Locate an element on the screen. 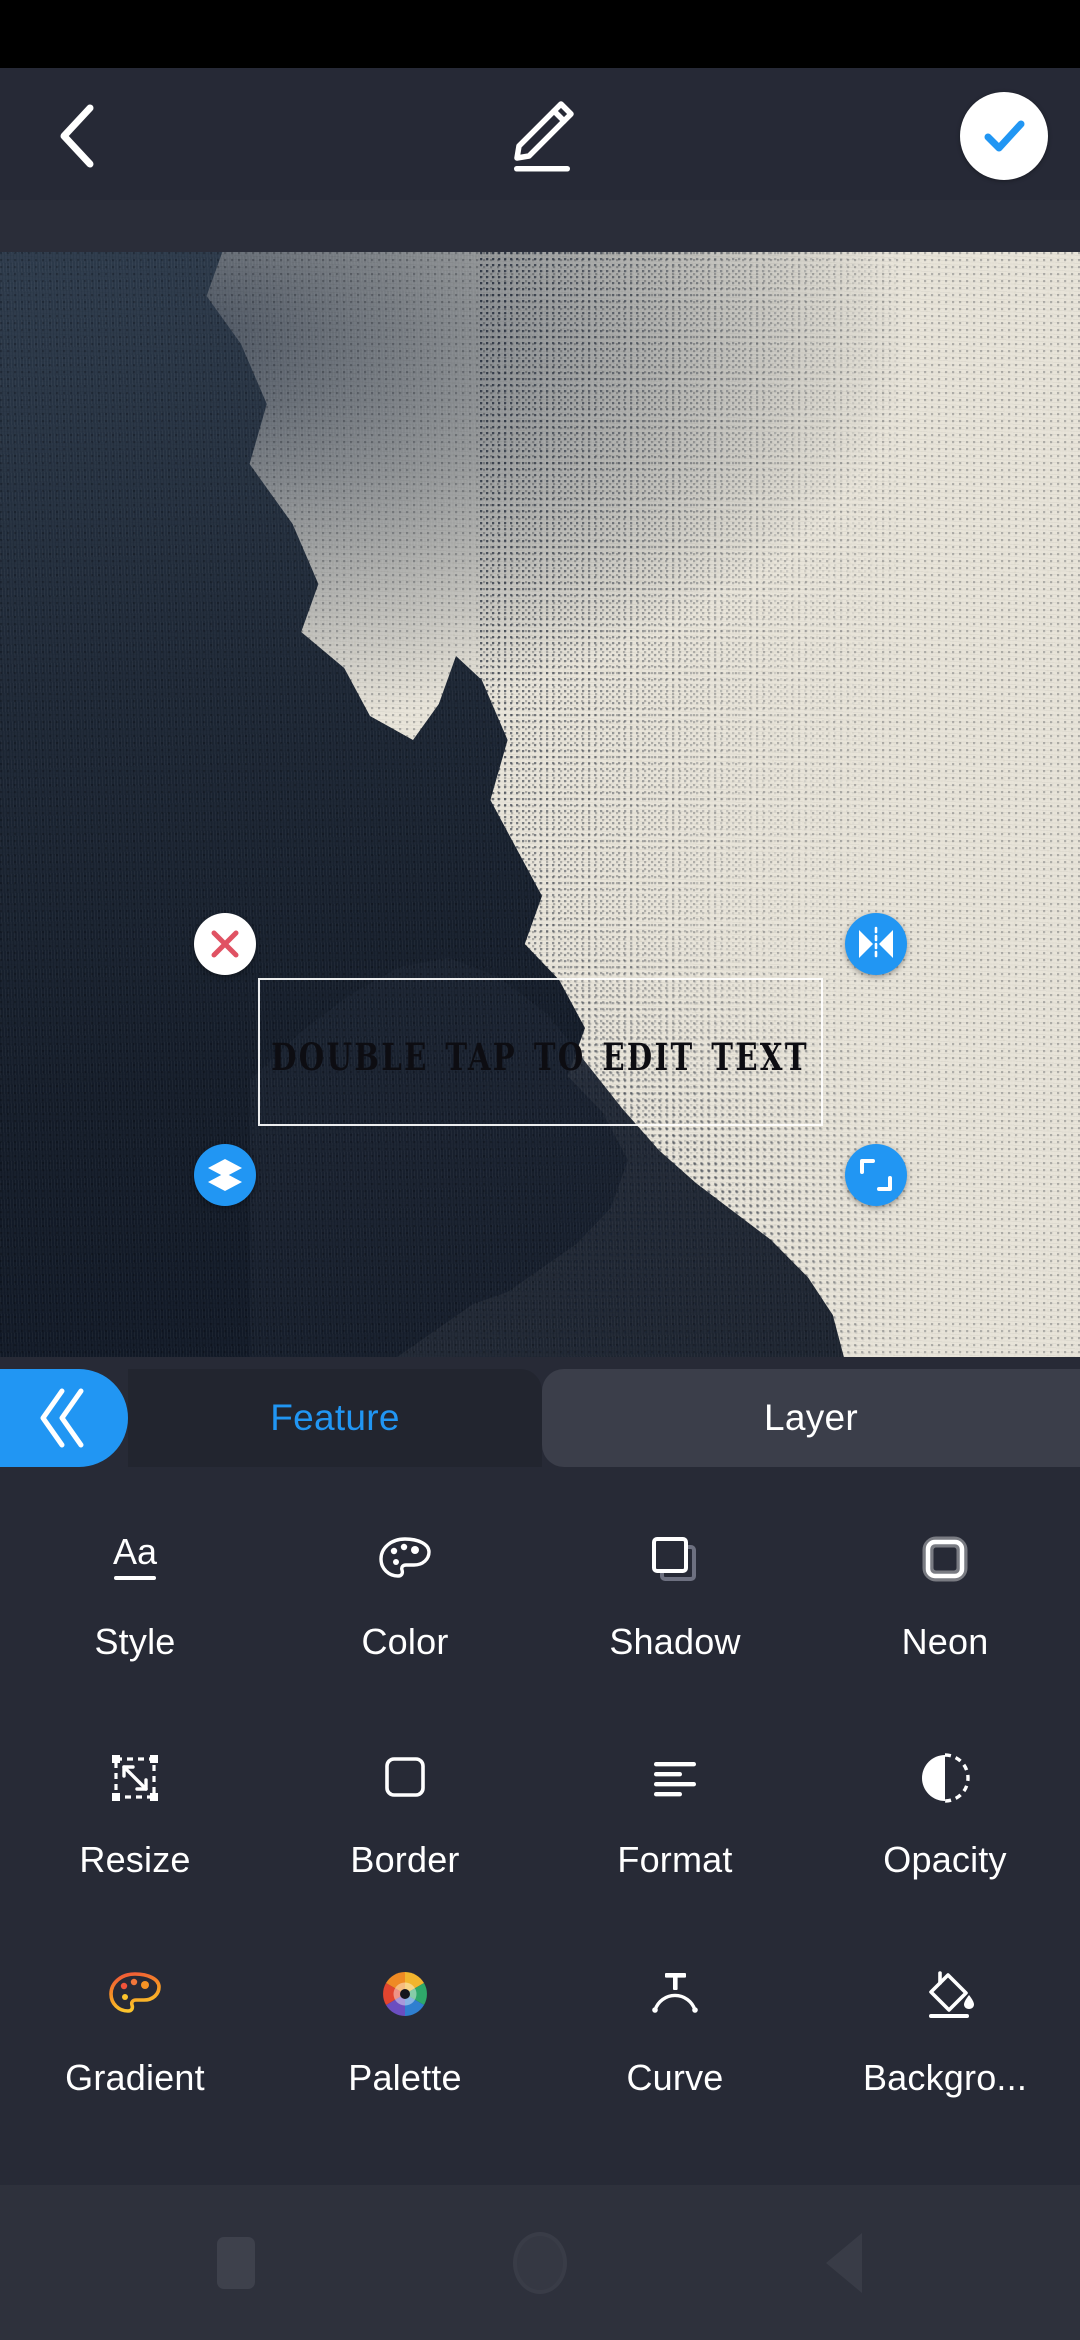 This screenshot has height=2340, width=1080. nav-back-button is located at coordinates (844, 2263).